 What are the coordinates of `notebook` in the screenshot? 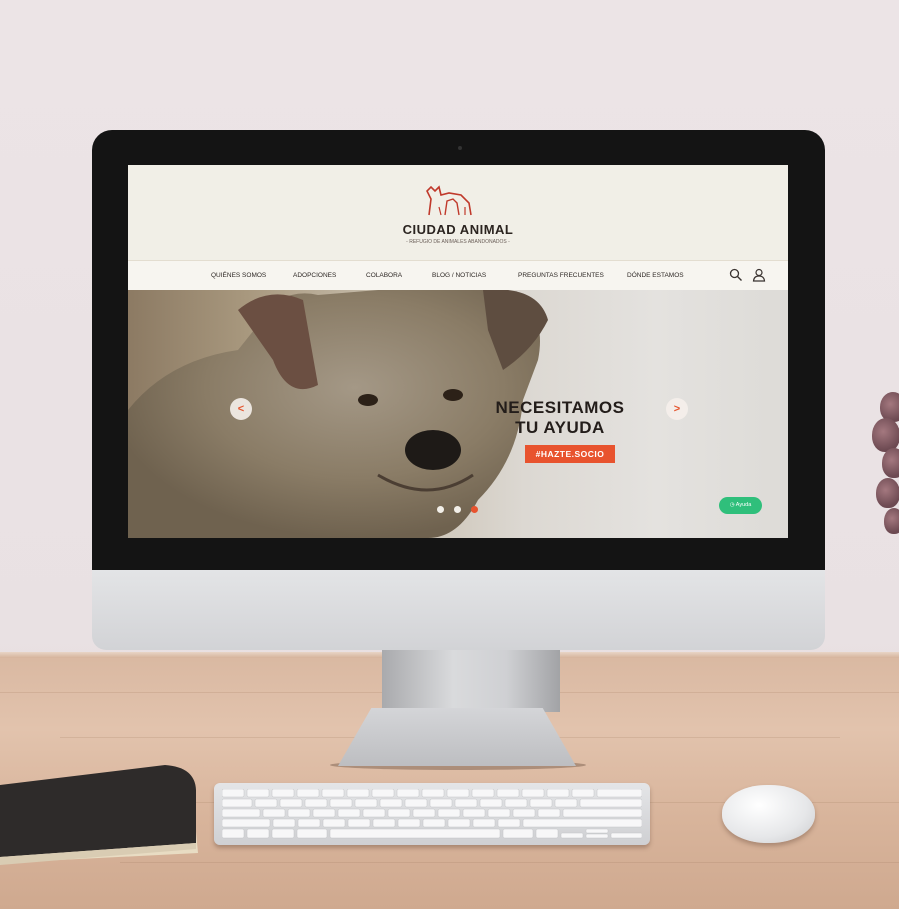 It's located at (99, 815).